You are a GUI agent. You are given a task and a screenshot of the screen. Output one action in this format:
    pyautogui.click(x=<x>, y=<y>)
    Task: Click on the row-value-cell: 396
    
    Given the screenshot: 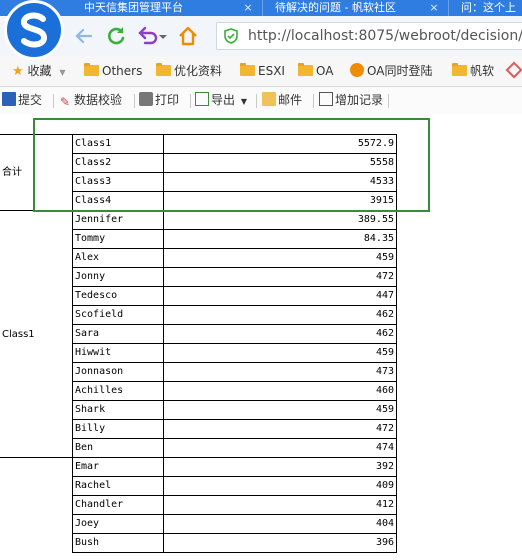 What is the action you would take?
    pyautogui.click(x=280, y=543)
    